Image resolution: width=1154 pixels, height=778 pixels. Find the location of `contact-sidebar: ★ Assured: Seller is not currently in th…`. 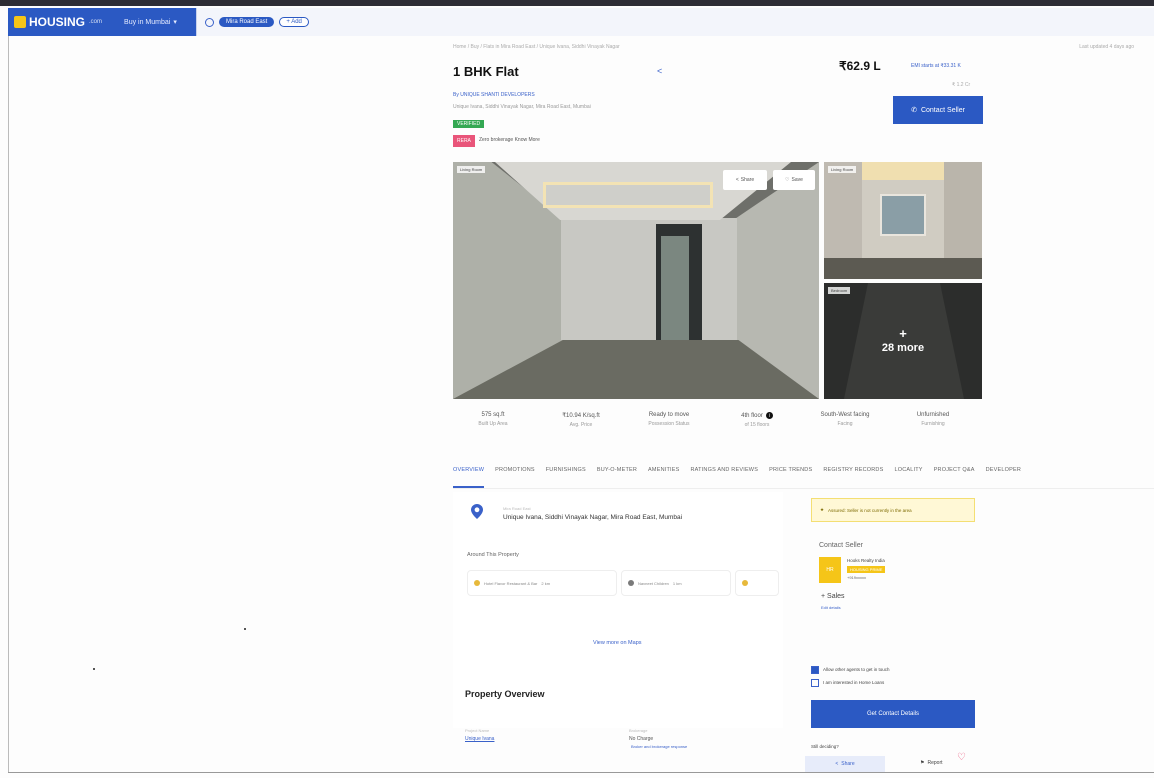

contact-sidebar: ★ Assured: Seller is not currently in th… is located at coordinates (894, 634).